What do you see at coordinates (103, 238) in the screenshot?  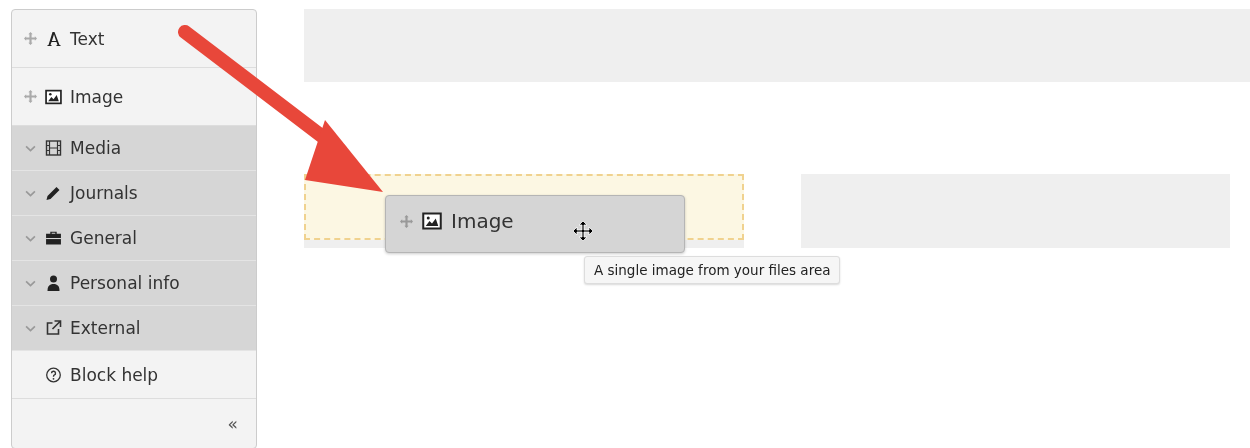 I see `sidebar-item-label: General` at bounding box center [103, 238].